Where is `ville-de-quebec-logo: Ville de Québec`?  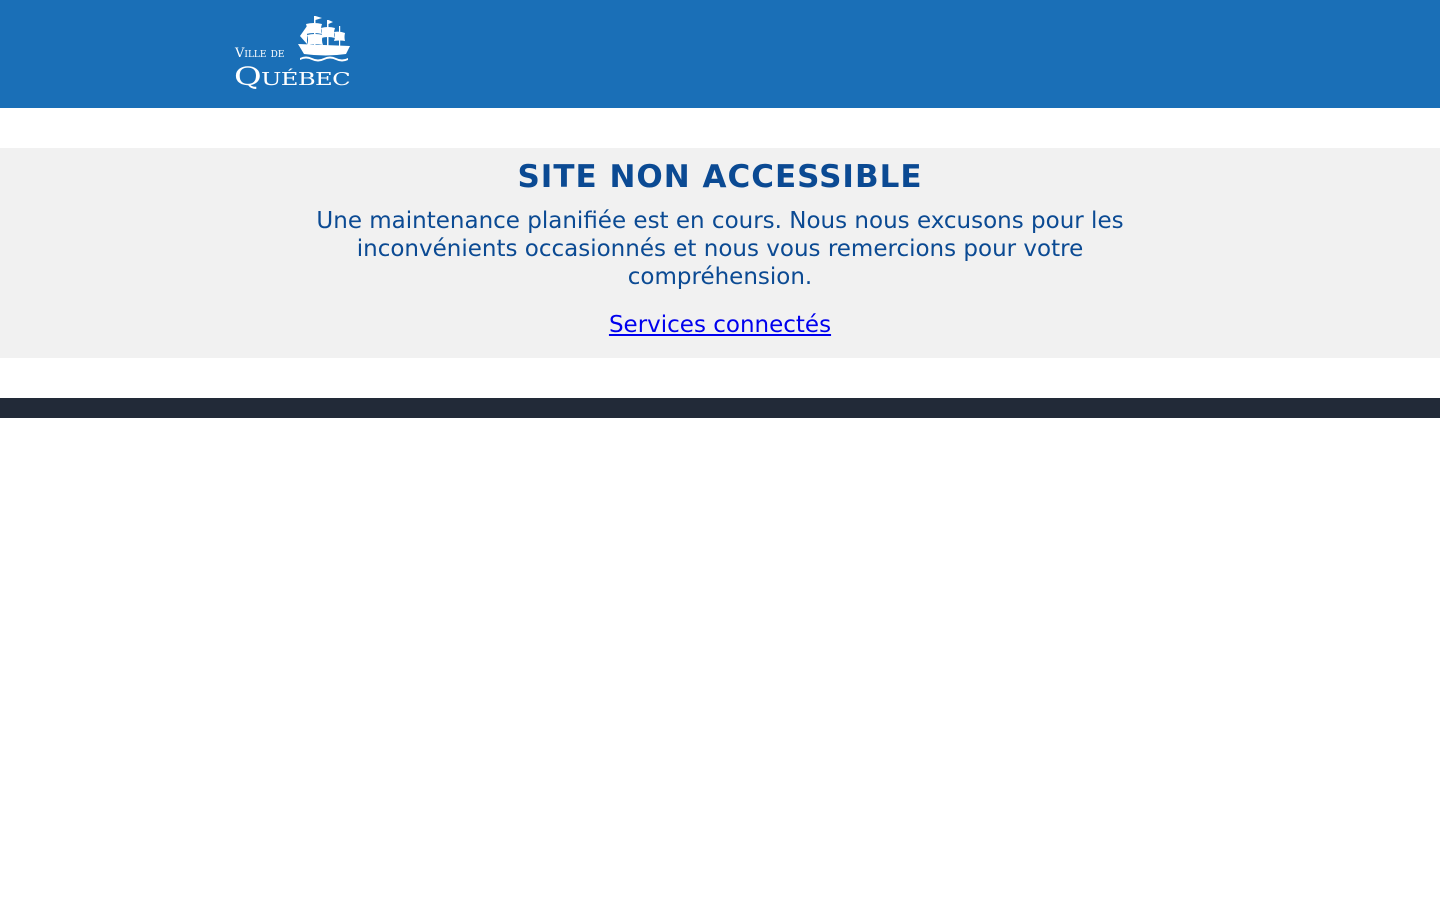
ville-de-quebec-logo: Ville de Québec is located at coordinates (293, 53).